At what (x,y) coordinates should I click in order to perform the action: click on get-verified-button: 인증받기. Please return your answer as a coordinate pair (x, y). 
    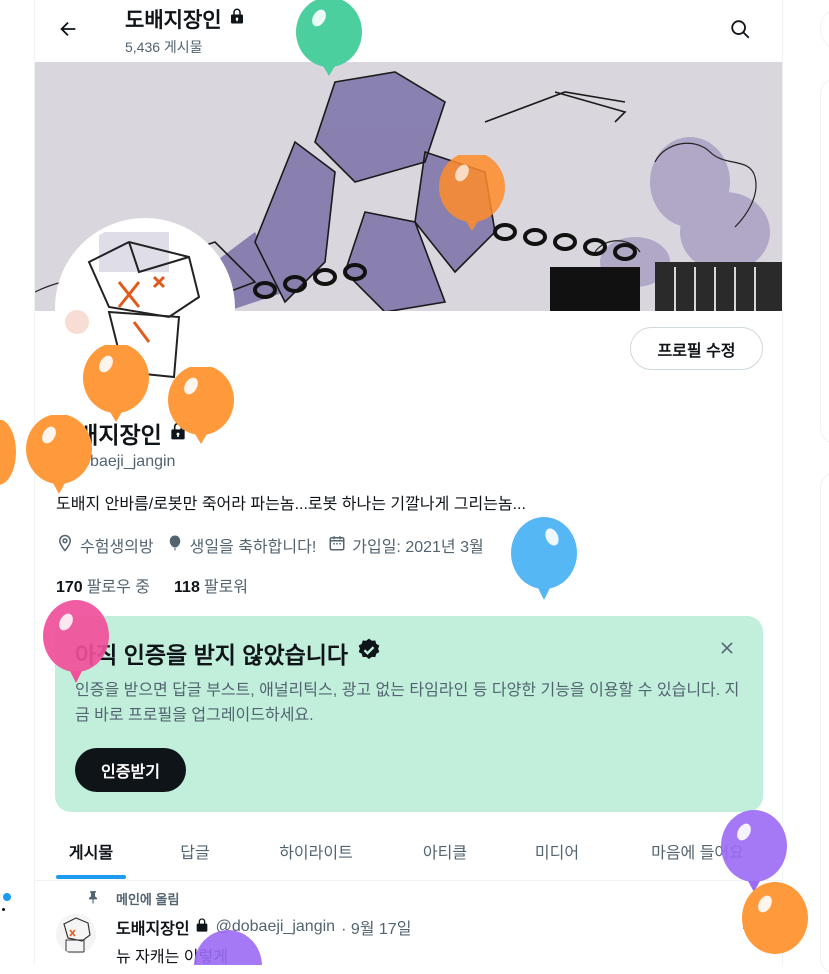
    Looking at the image, I should click on (130, 770).